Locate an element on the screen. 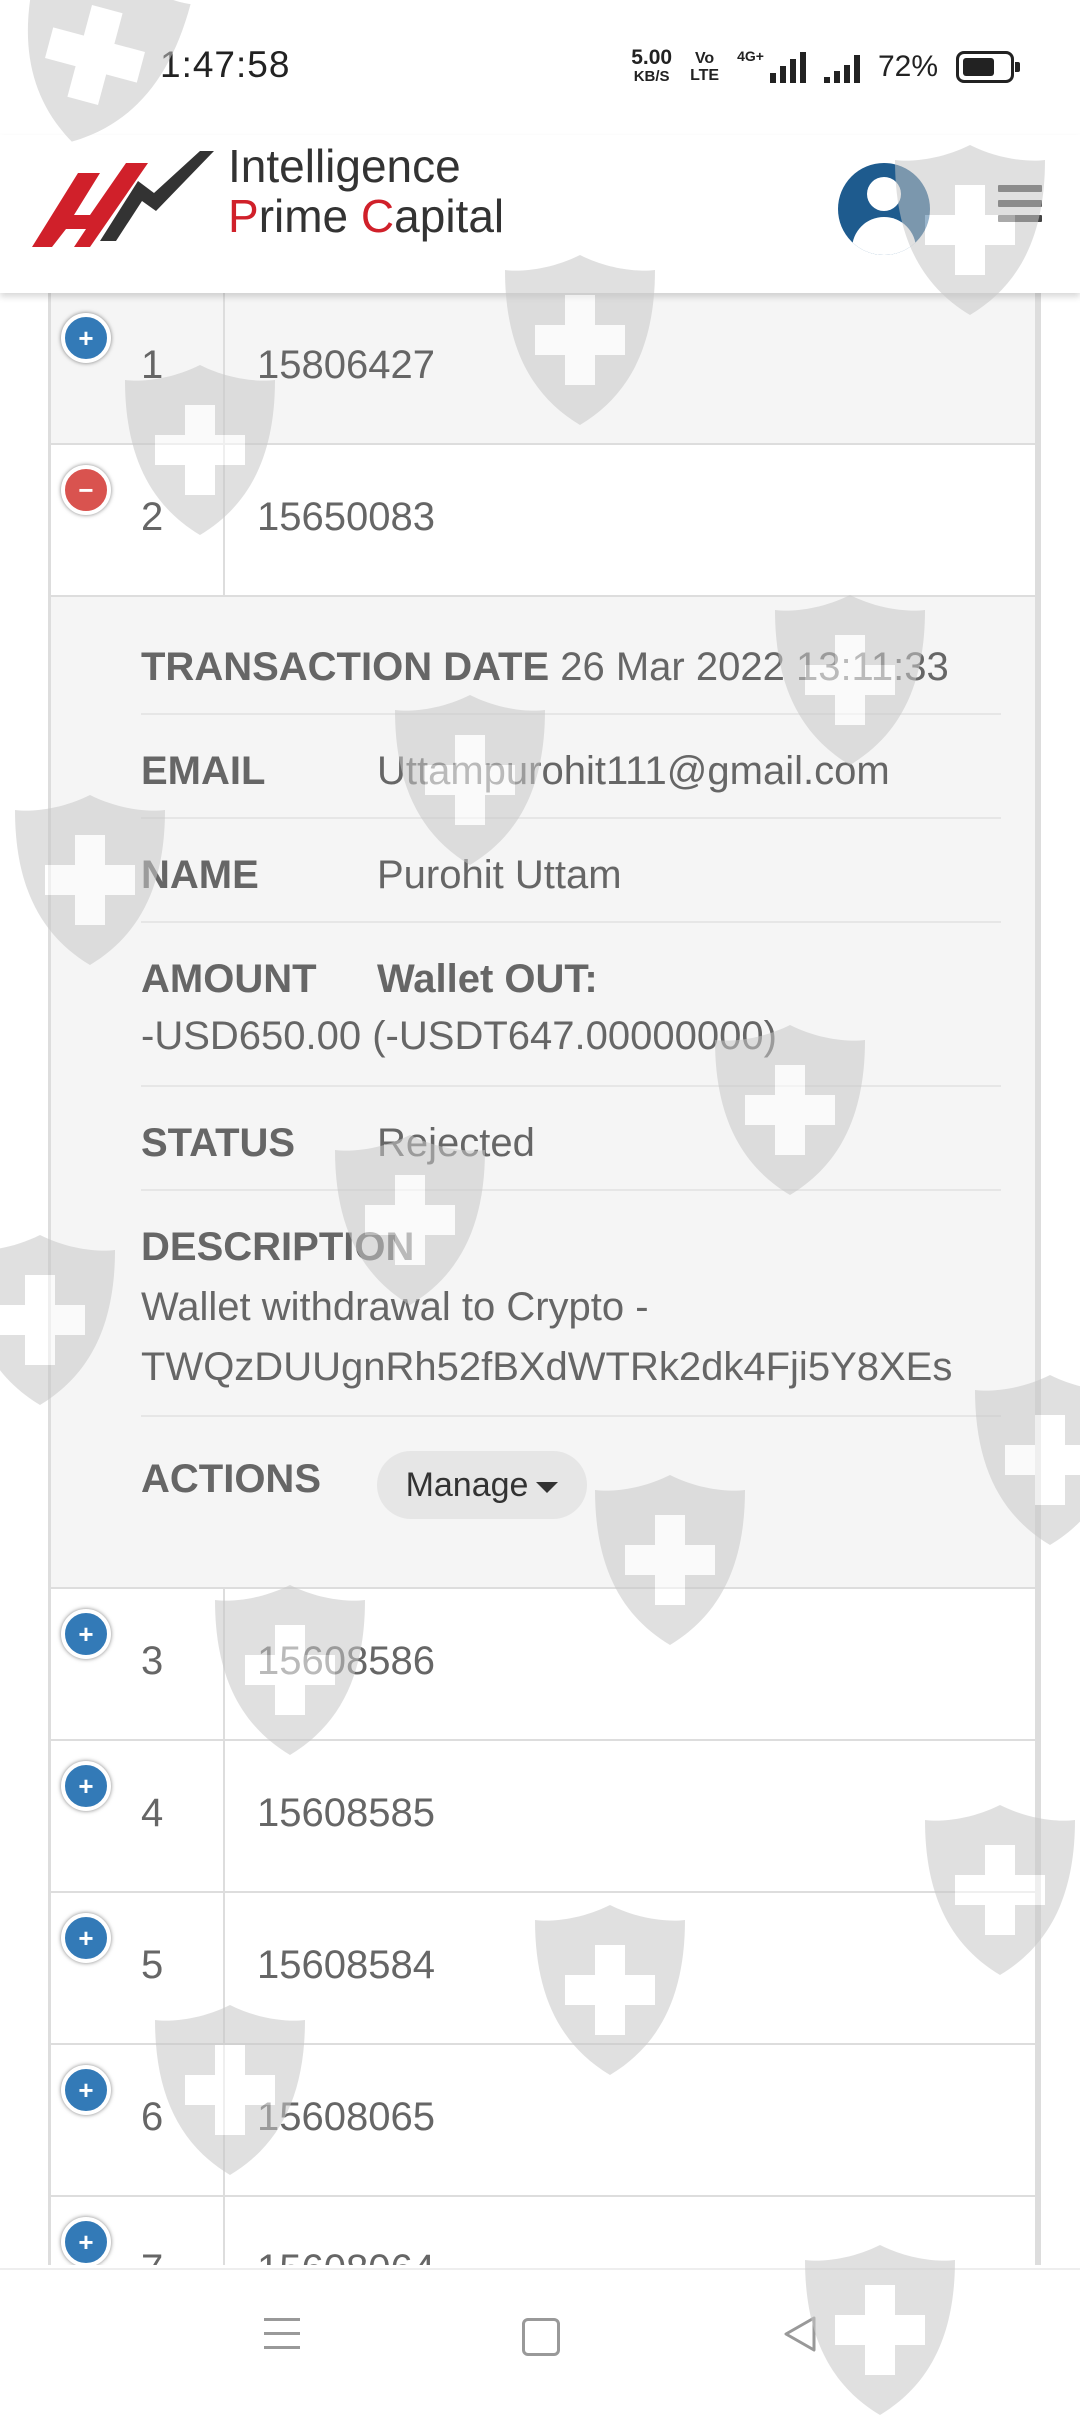 The image size is (1080, 2420). row-id: 15806427 is located at coordinates (346, 365).